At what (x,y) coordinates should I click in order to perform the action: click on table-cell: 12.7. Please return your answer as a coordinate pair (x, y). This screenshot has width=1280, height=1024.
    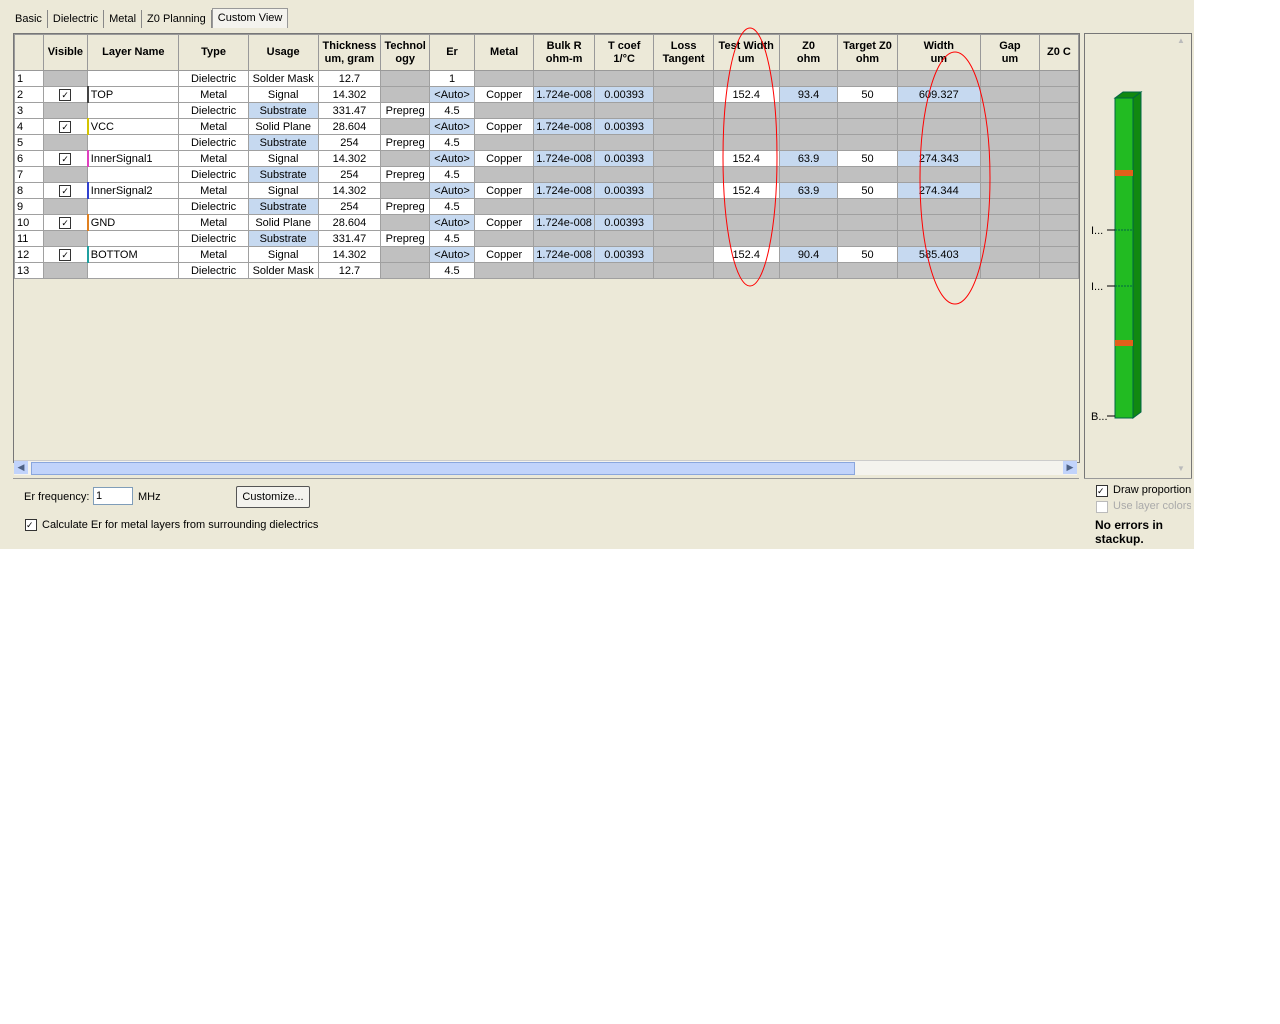
    Looking at the image, I should click on (349, 78).